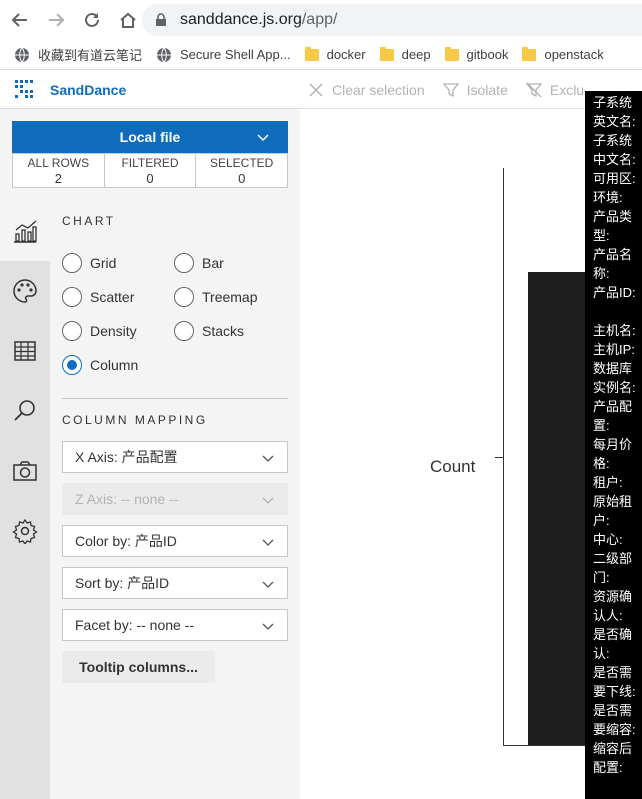 This screenshot has height=799, width=642. I want to click on filtered-count: FILTERED 0, so click(151, 170).